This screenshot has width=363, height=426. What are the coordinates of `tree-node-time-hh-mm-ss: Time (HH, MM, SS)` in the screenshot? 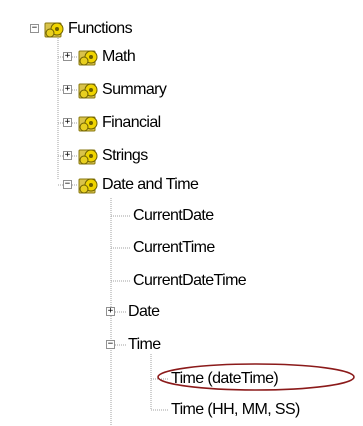 It's located at (180, 410).